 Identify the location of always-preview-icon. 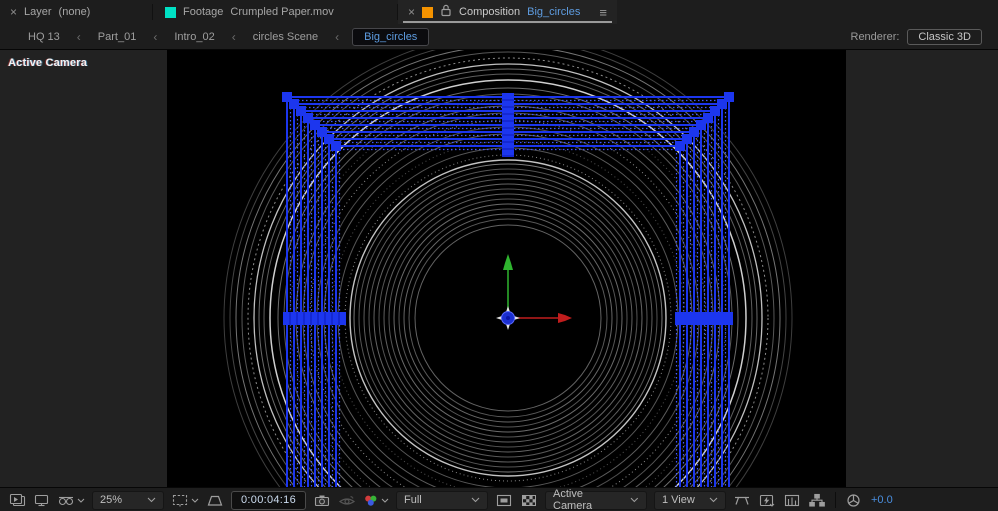
(17, 500).